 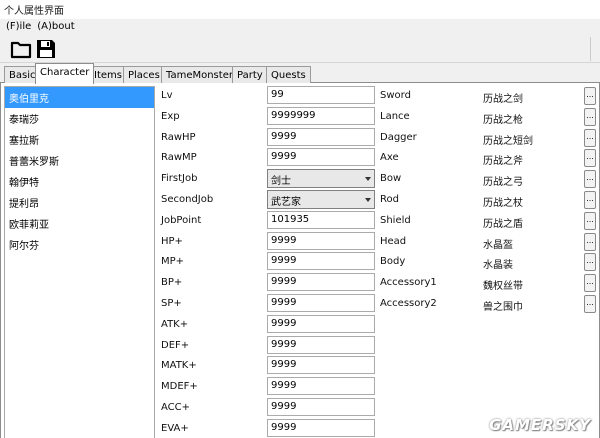 I want to click on character-list-item: 泰瑞莎, so click(x=79, y=118).